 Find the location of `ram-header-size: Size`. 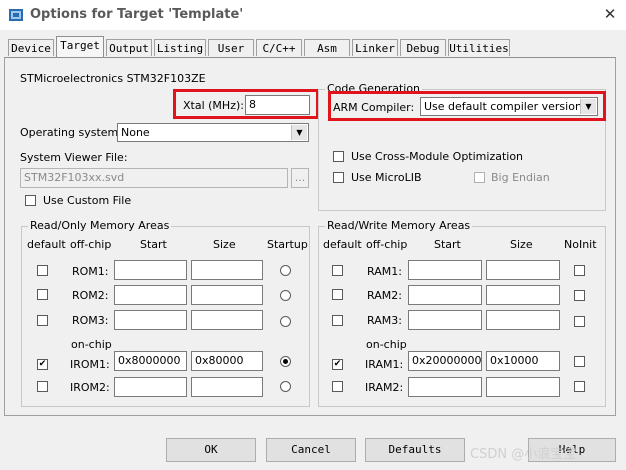

ram-header-size: Size is located at coordinates (521, 244).